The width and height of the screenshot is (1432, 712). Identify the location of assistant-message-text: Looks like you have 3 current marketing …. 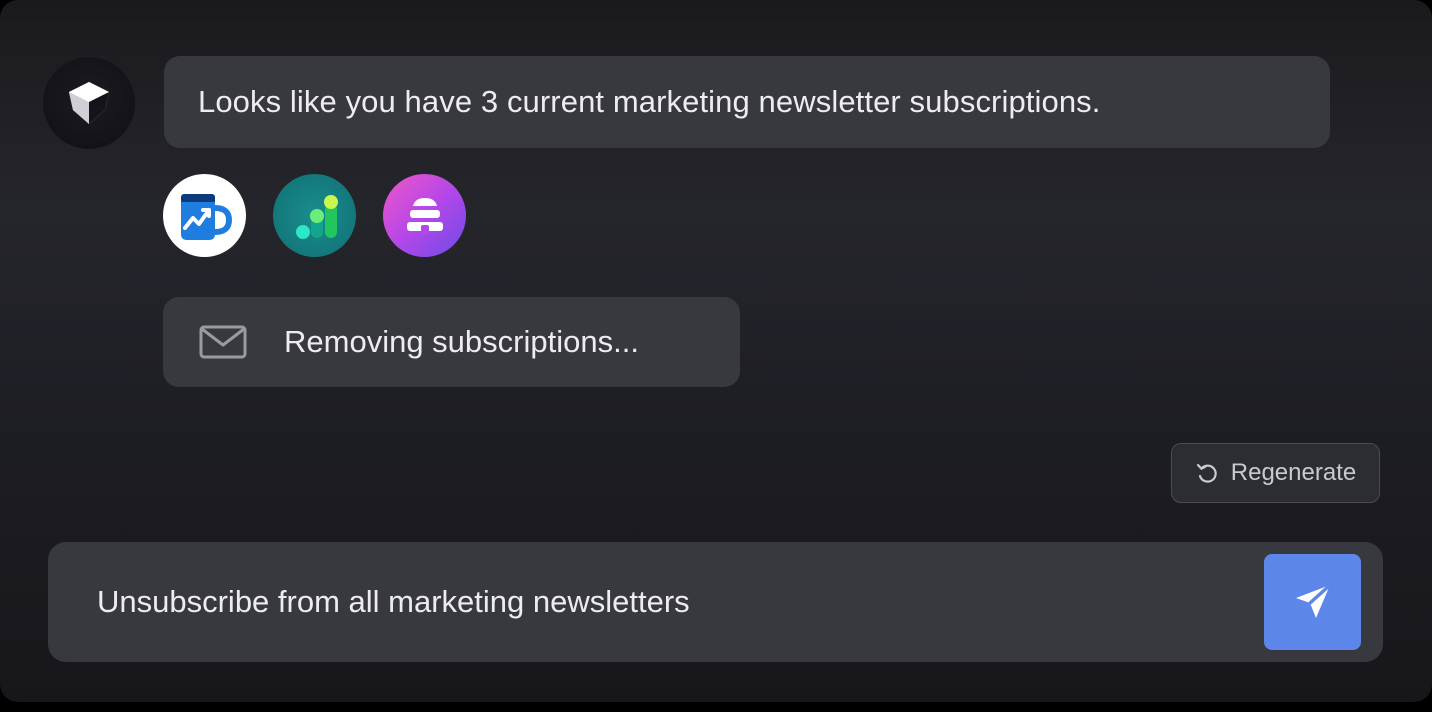
(649, 101).